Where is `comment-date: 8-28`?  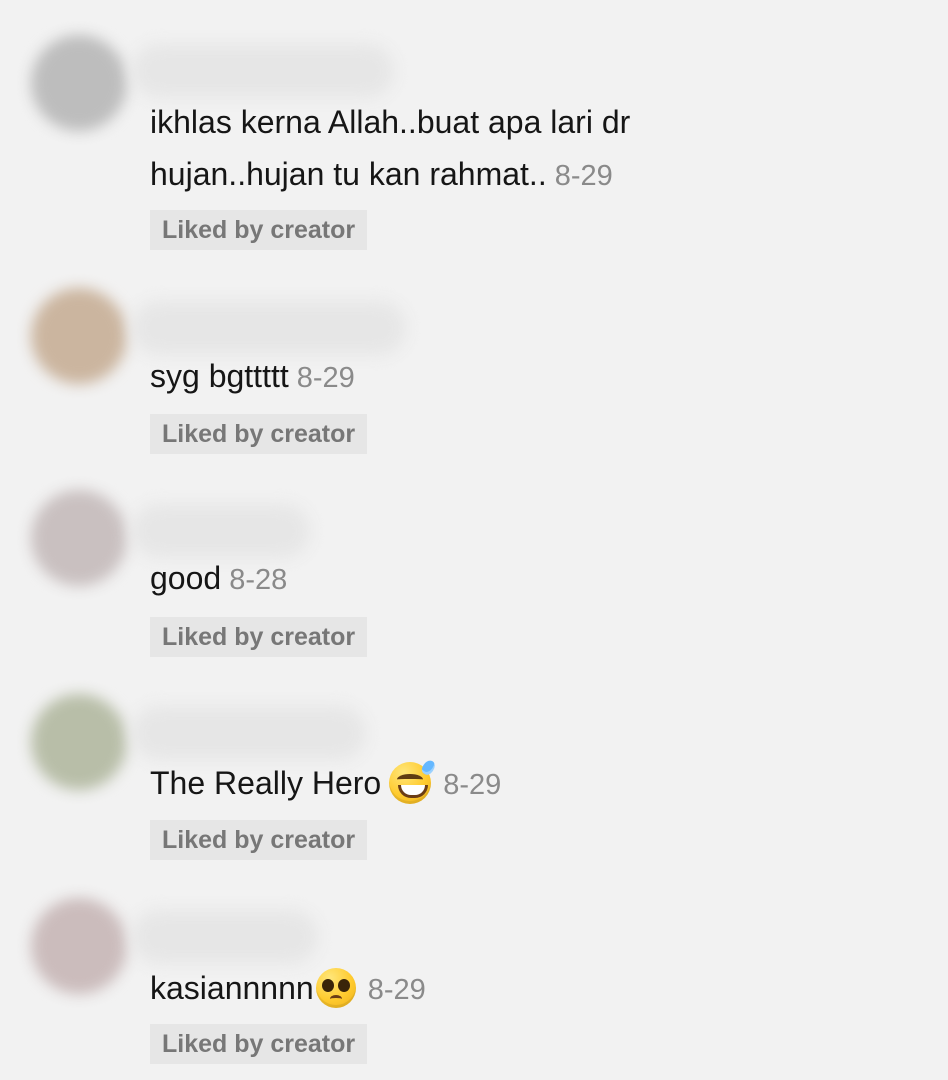 comment-date: 8-28 is located at coordinates (258, 580).